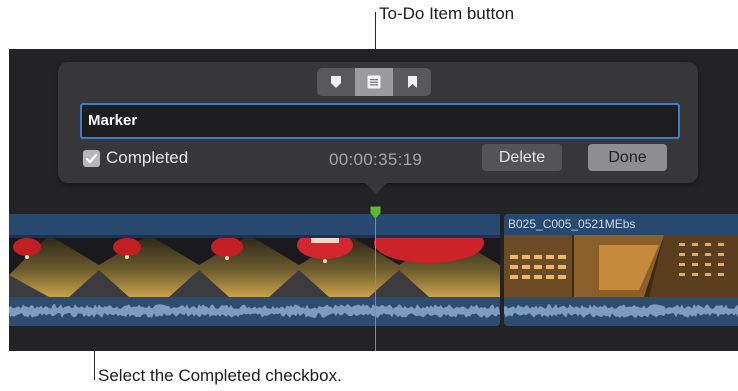 The image size is (738, 391). What do you see at coordinates (375, 212) in the screenshot?
I see `todo-marker-icon` at bounding box center [375, 212].